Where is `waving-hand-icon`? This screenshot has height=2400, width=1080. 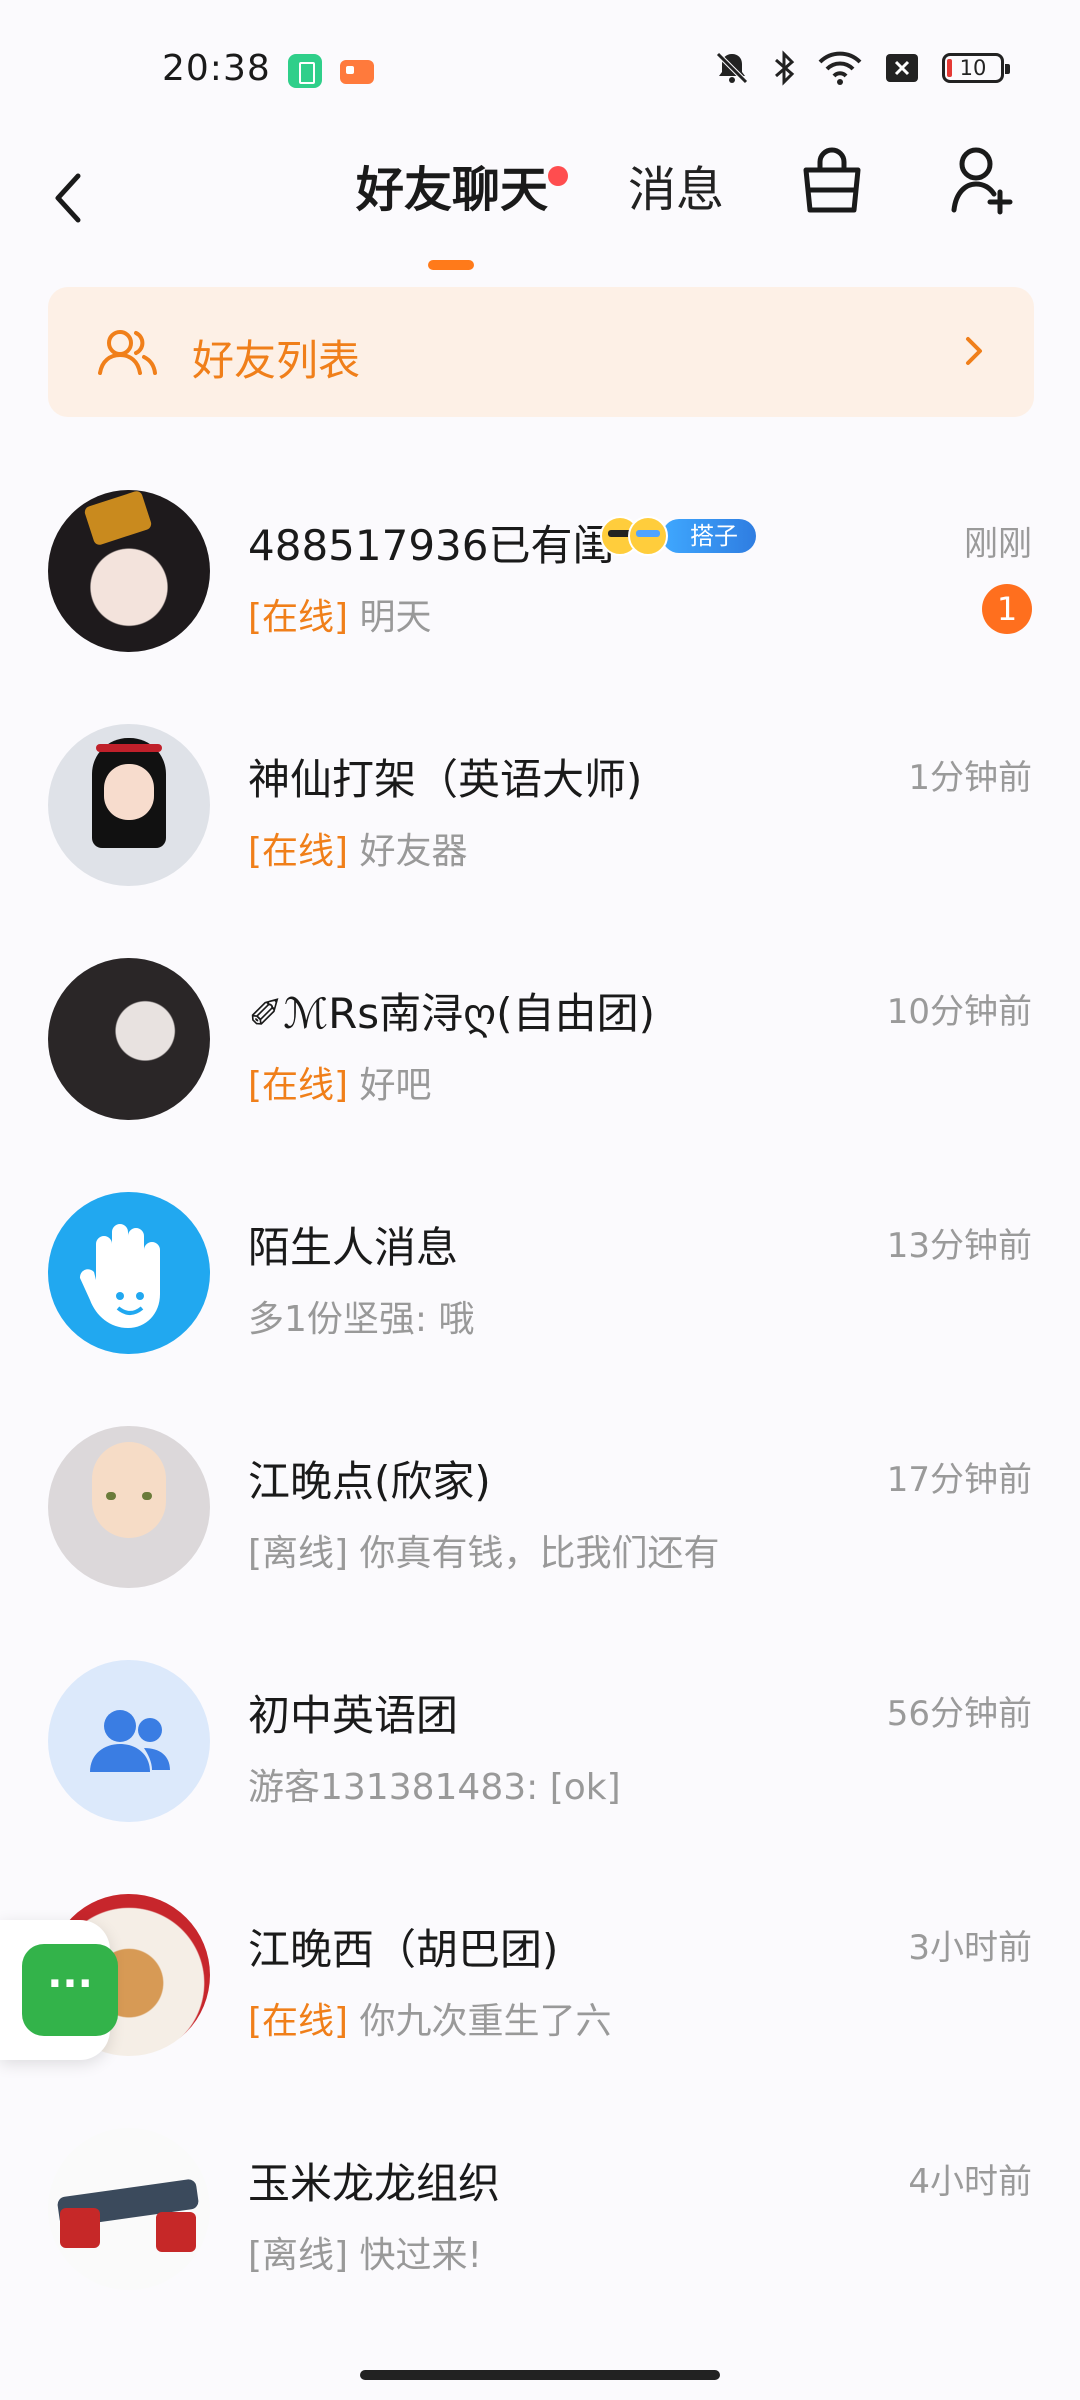
waving-hand-icon is located at coordinates (119, 1276).